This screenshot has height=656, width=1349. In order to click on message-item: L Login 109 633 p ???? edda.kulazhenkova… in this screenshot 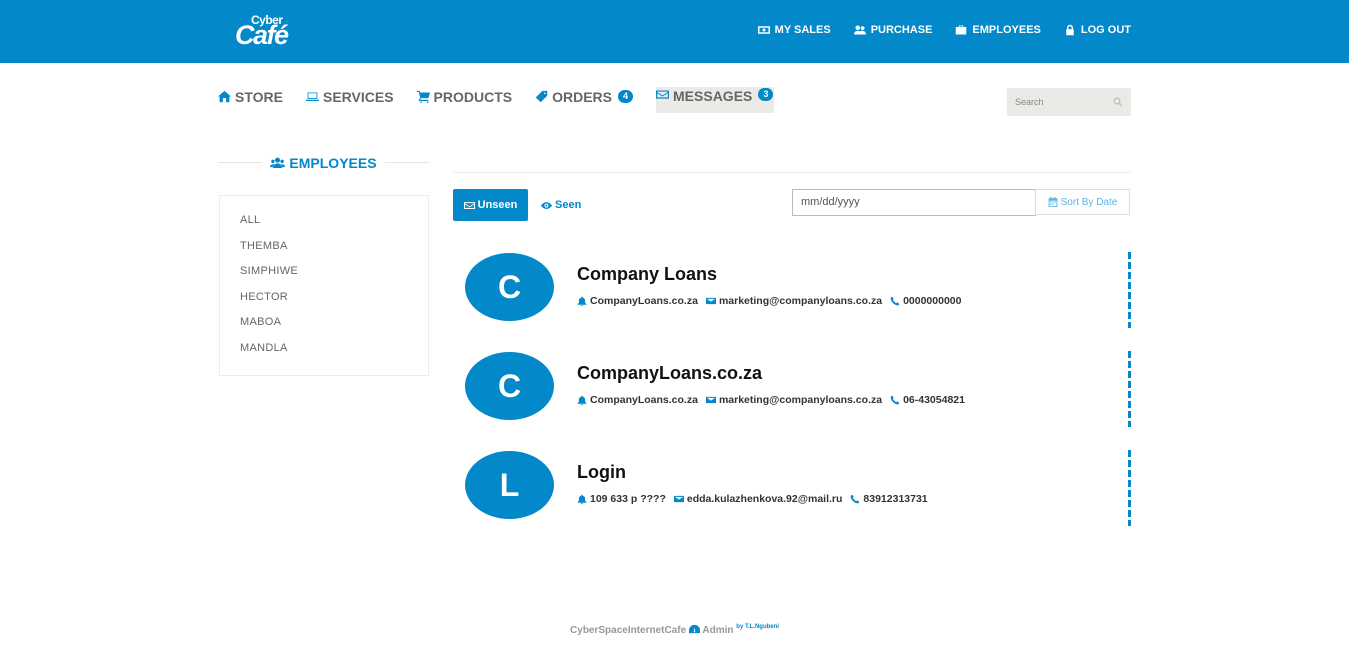, I will do `click(798, 488)`.